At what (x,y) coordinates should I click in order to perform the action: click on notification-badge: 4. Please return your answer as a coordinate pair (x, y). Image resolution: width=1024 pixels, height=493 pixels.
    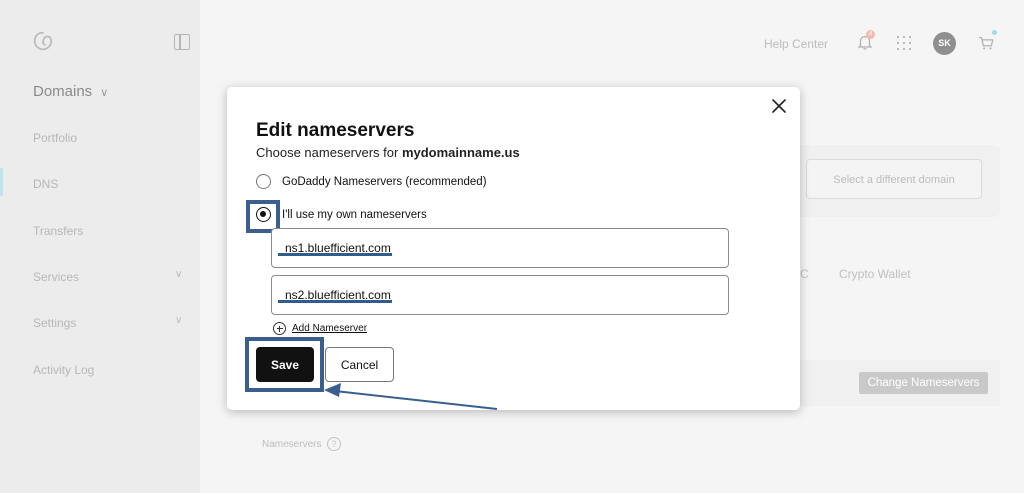
    Looking at the image, I should click on (870, 34).